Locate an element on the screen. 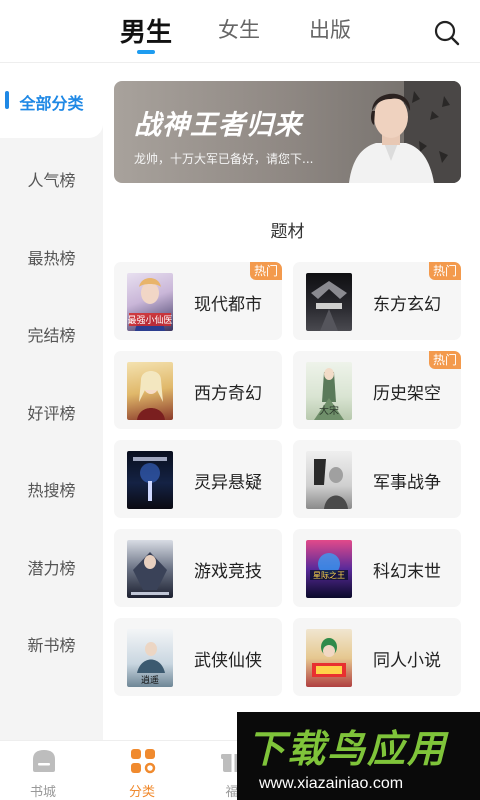  category-card-supernatural-mystery: 灵异悬疑 is located at coordinates (198, 479).